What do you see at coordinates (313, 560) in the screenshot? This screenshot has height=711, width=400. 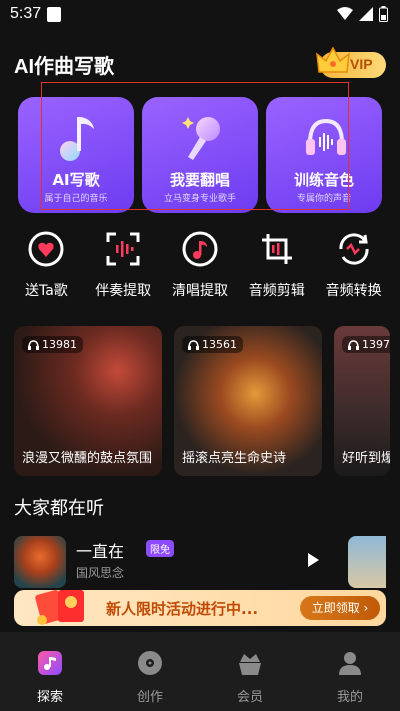 I see `play-icon` at bounding box center [313, 560].